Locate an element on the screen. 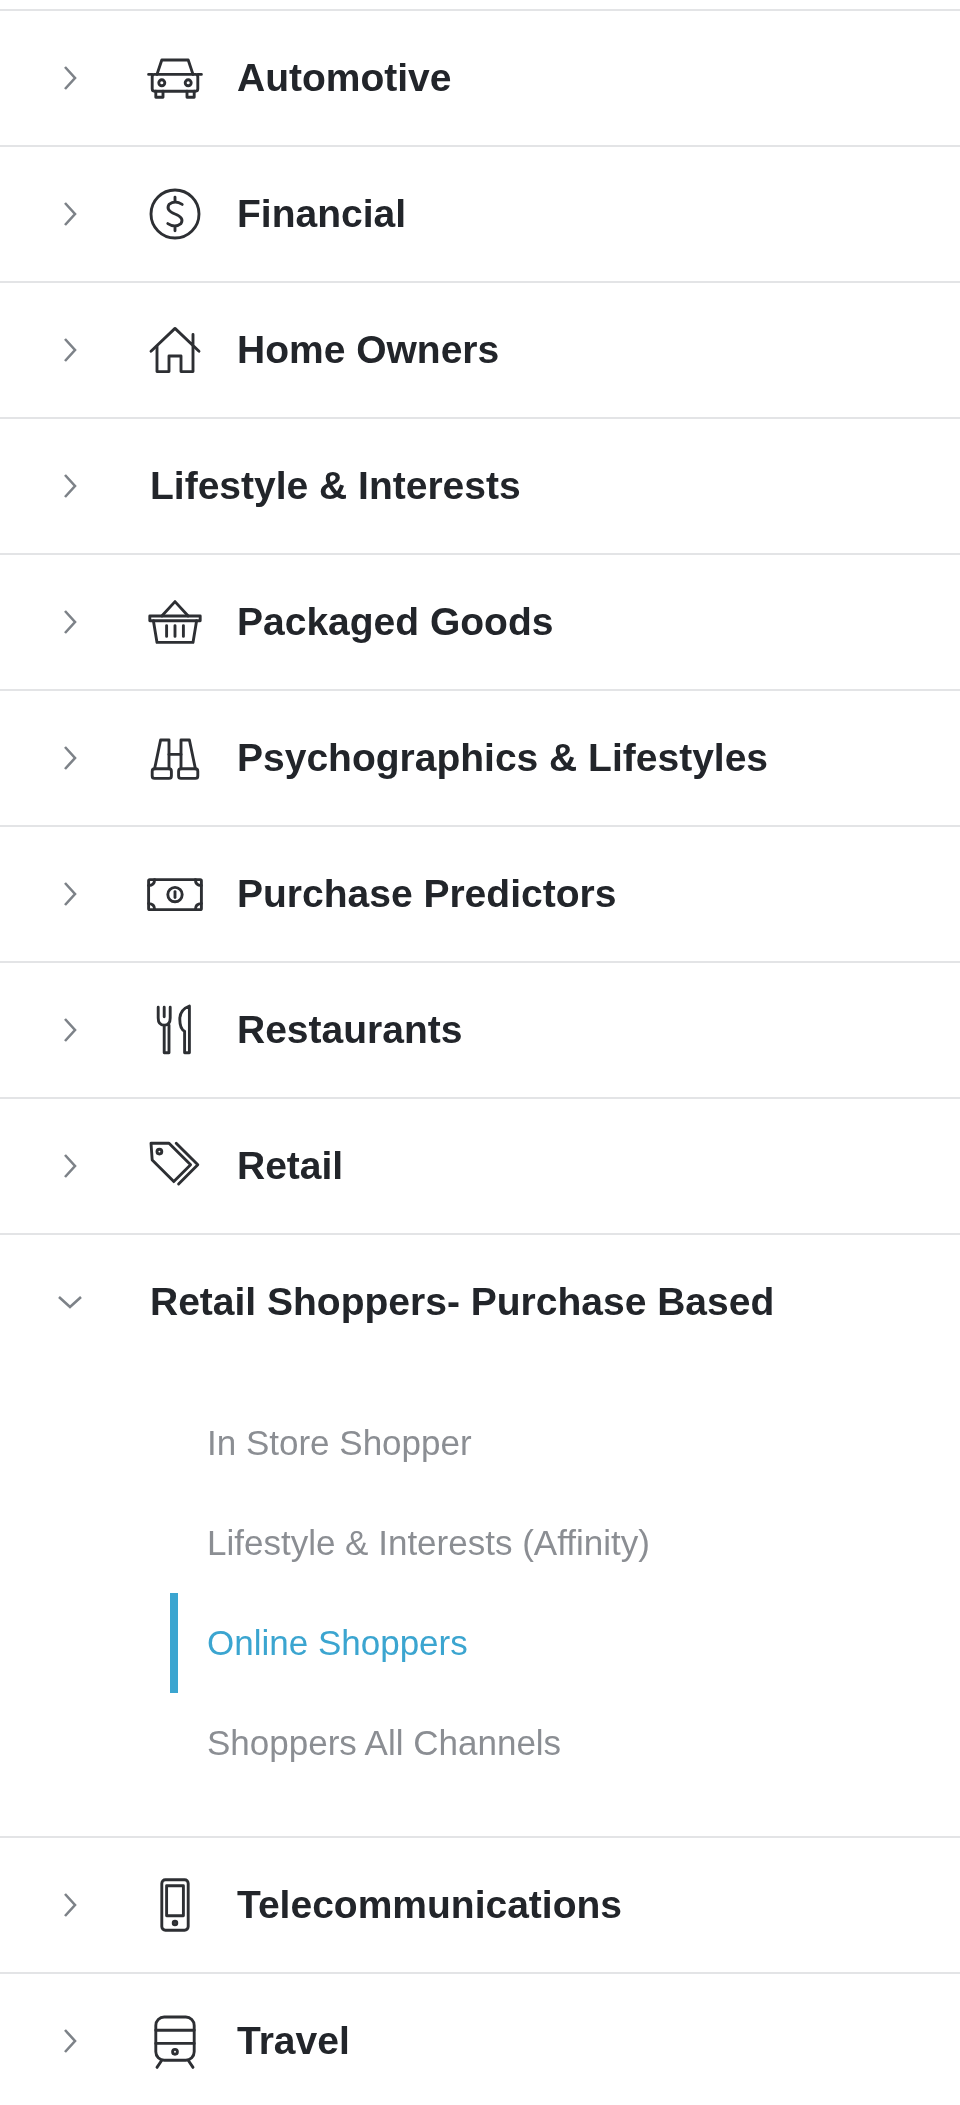 This screenshot has width=960, height=2105. category-row: Home Owners is located at coordinates (480, 350).